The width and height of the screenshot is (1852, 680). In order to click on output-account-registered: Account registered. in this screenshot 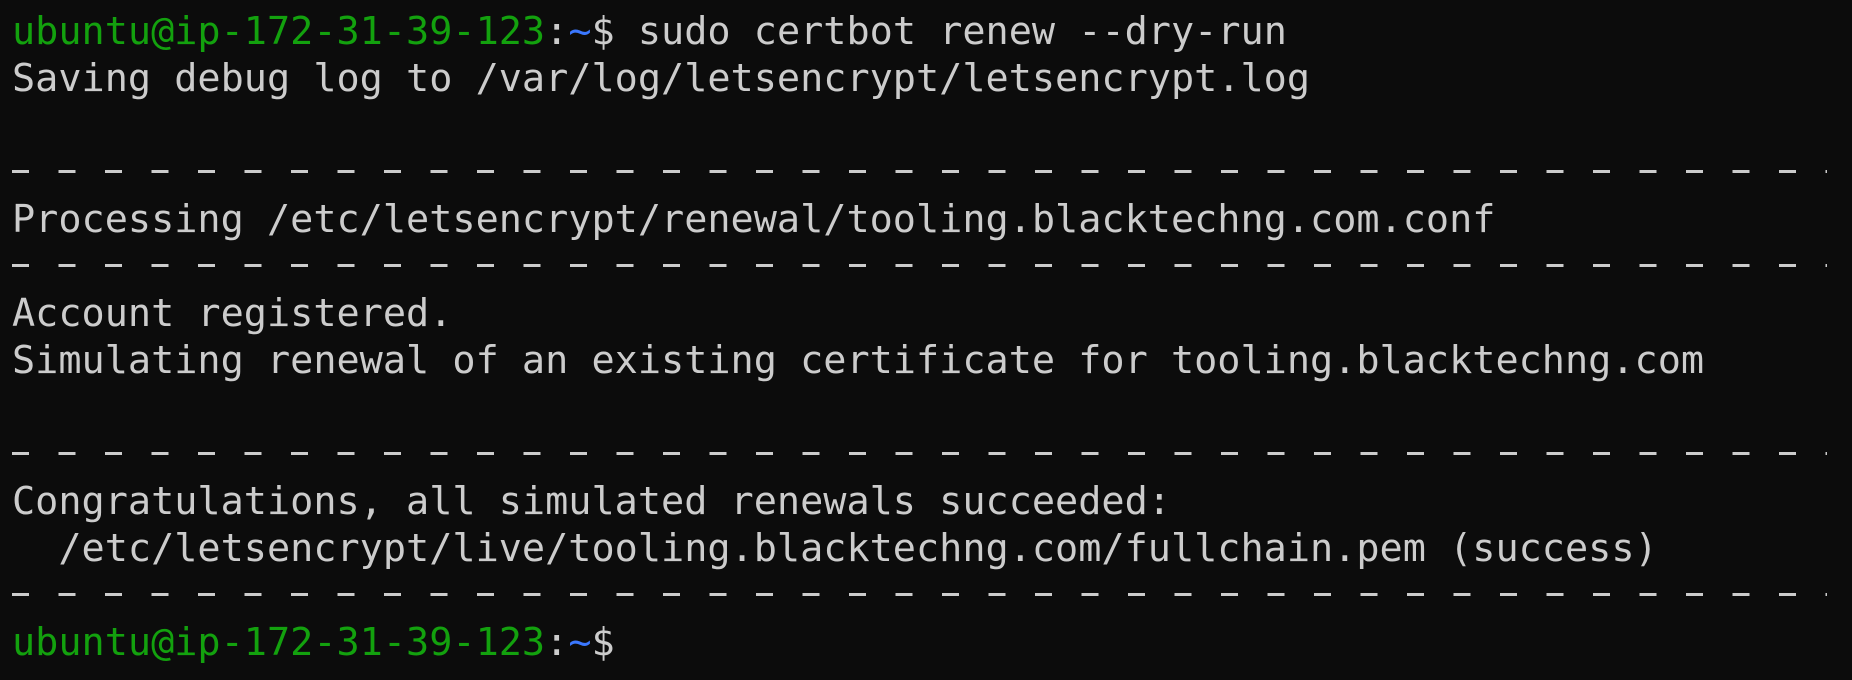, I will do `click(232, 313)`.